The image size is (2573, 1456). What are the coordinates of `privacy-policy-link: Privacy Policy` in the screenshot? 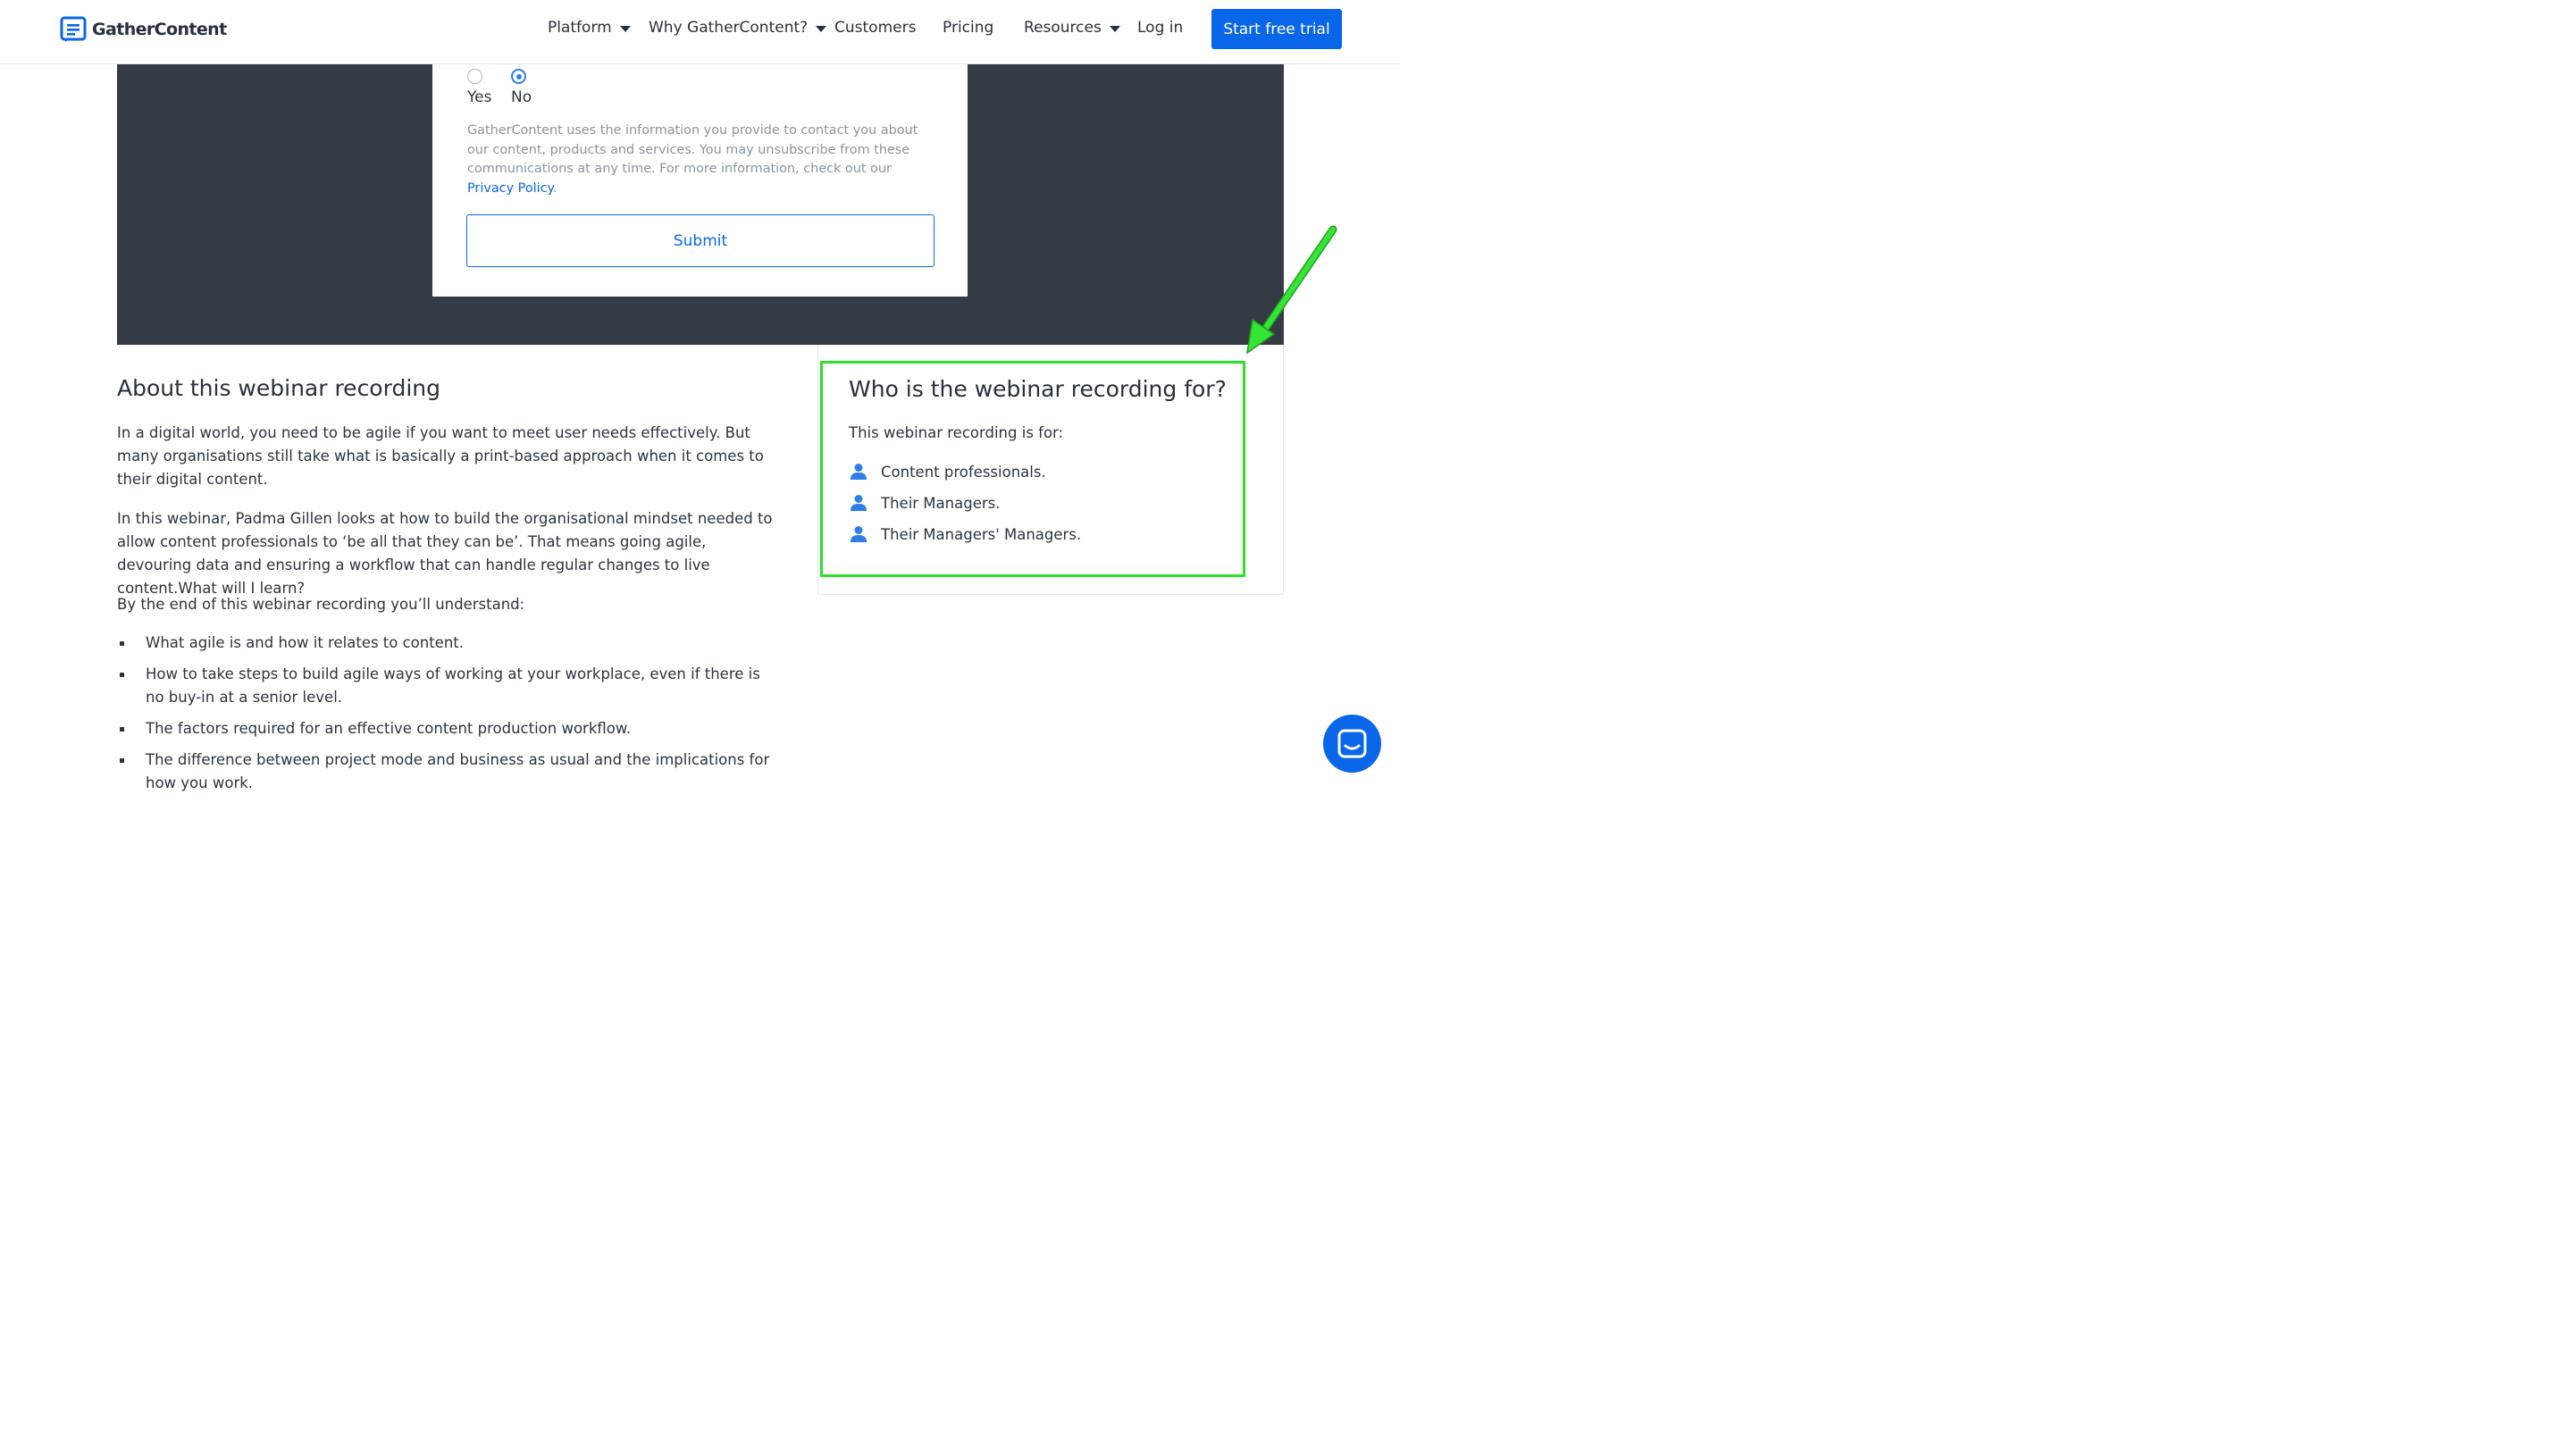 It's located at (510, 188).